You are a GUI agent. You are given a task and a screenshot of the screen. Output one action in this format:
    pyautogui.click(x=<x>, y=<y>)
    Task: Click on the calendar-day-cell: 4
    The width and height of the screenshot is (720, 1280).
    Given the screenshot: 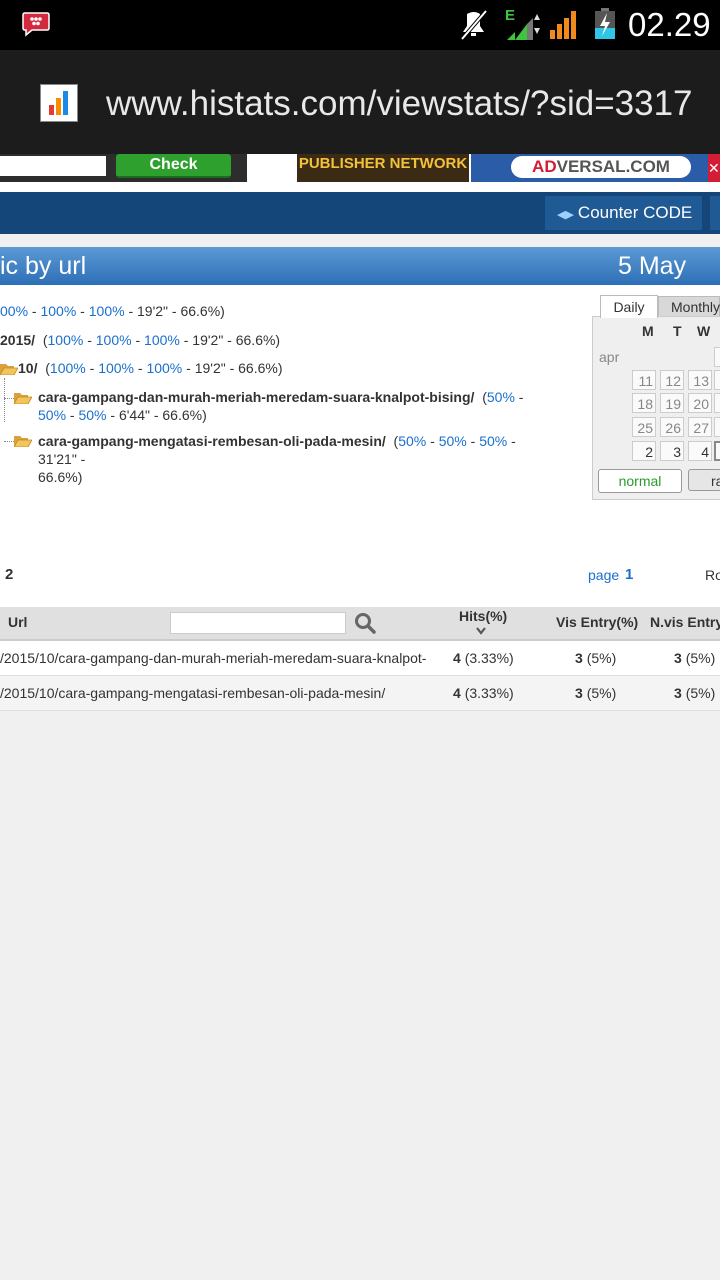 What is the action you would take?
    pyautogui.click(x=700, y=451)
    